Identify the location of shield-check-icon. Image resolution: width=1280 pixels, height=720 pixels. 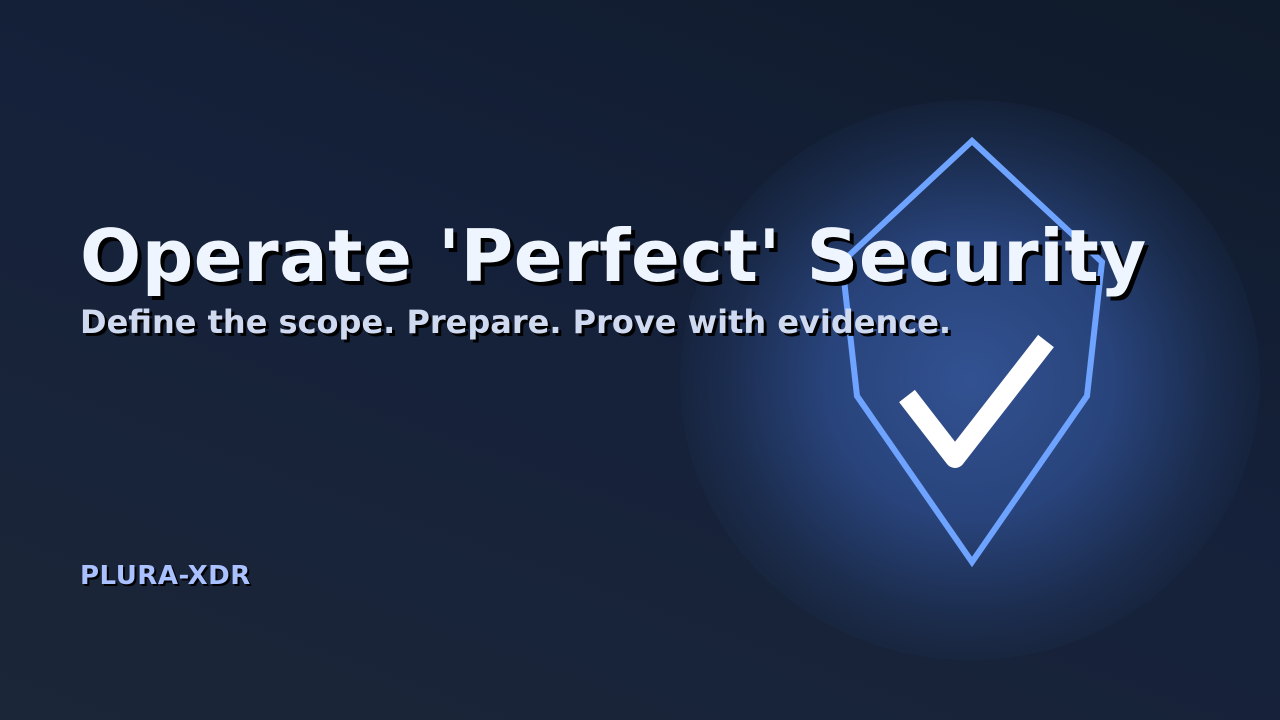
(972, 352).